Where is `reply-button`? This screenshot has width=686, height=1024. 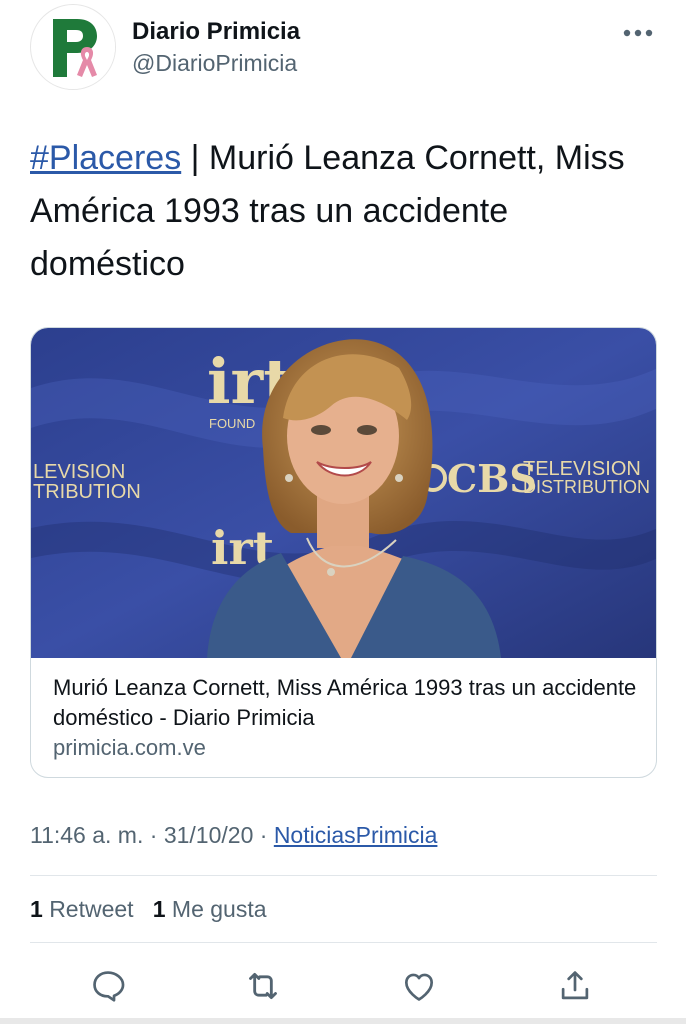 reply-button is located at coordinates (108, 986).